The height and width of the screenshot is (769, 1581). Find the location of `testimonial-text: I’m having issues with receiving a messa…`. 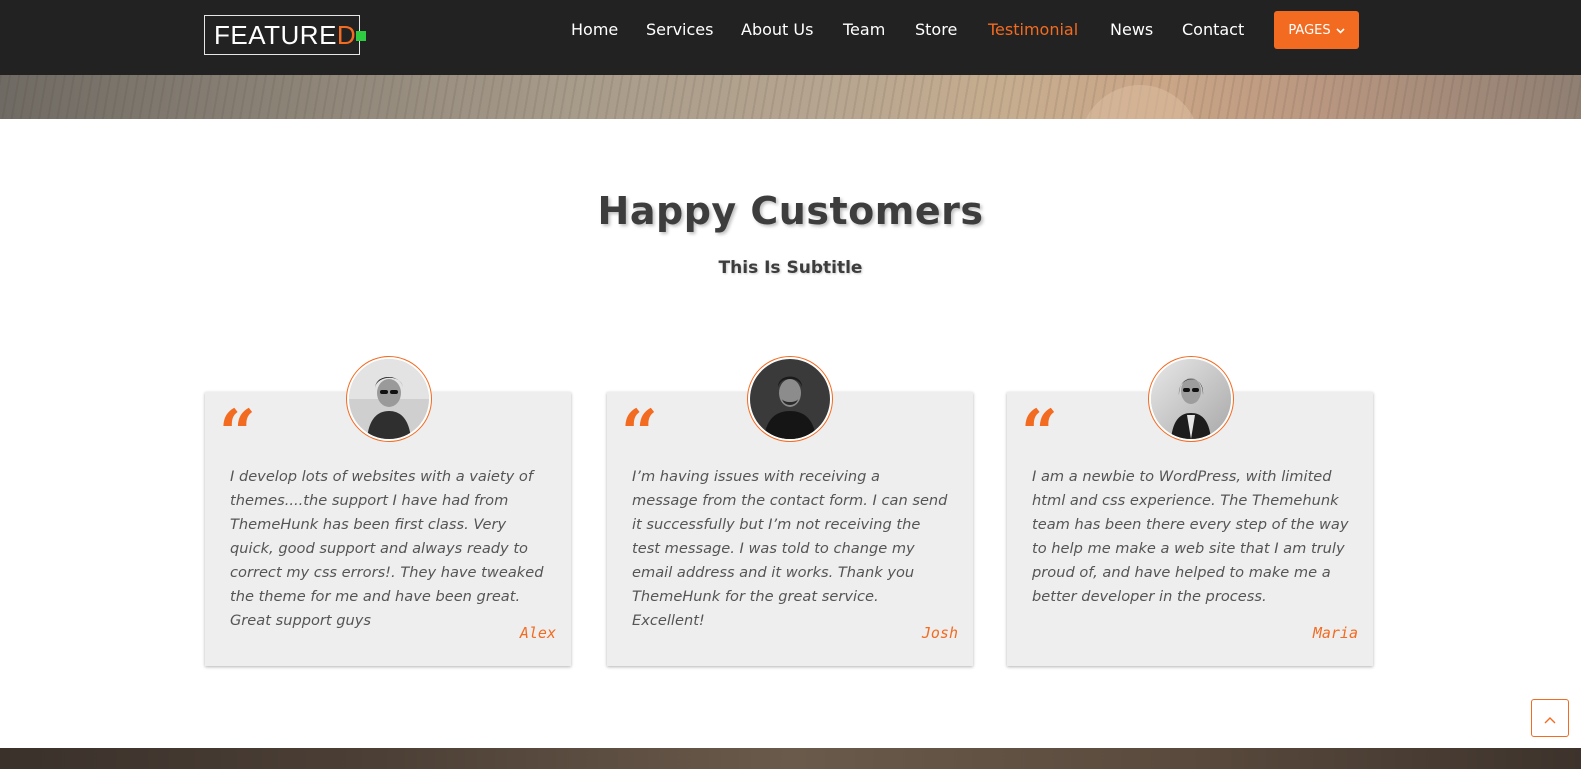

testimonial-text: I’m having issues with receiving a messa… is located at coordinates (790, 548).